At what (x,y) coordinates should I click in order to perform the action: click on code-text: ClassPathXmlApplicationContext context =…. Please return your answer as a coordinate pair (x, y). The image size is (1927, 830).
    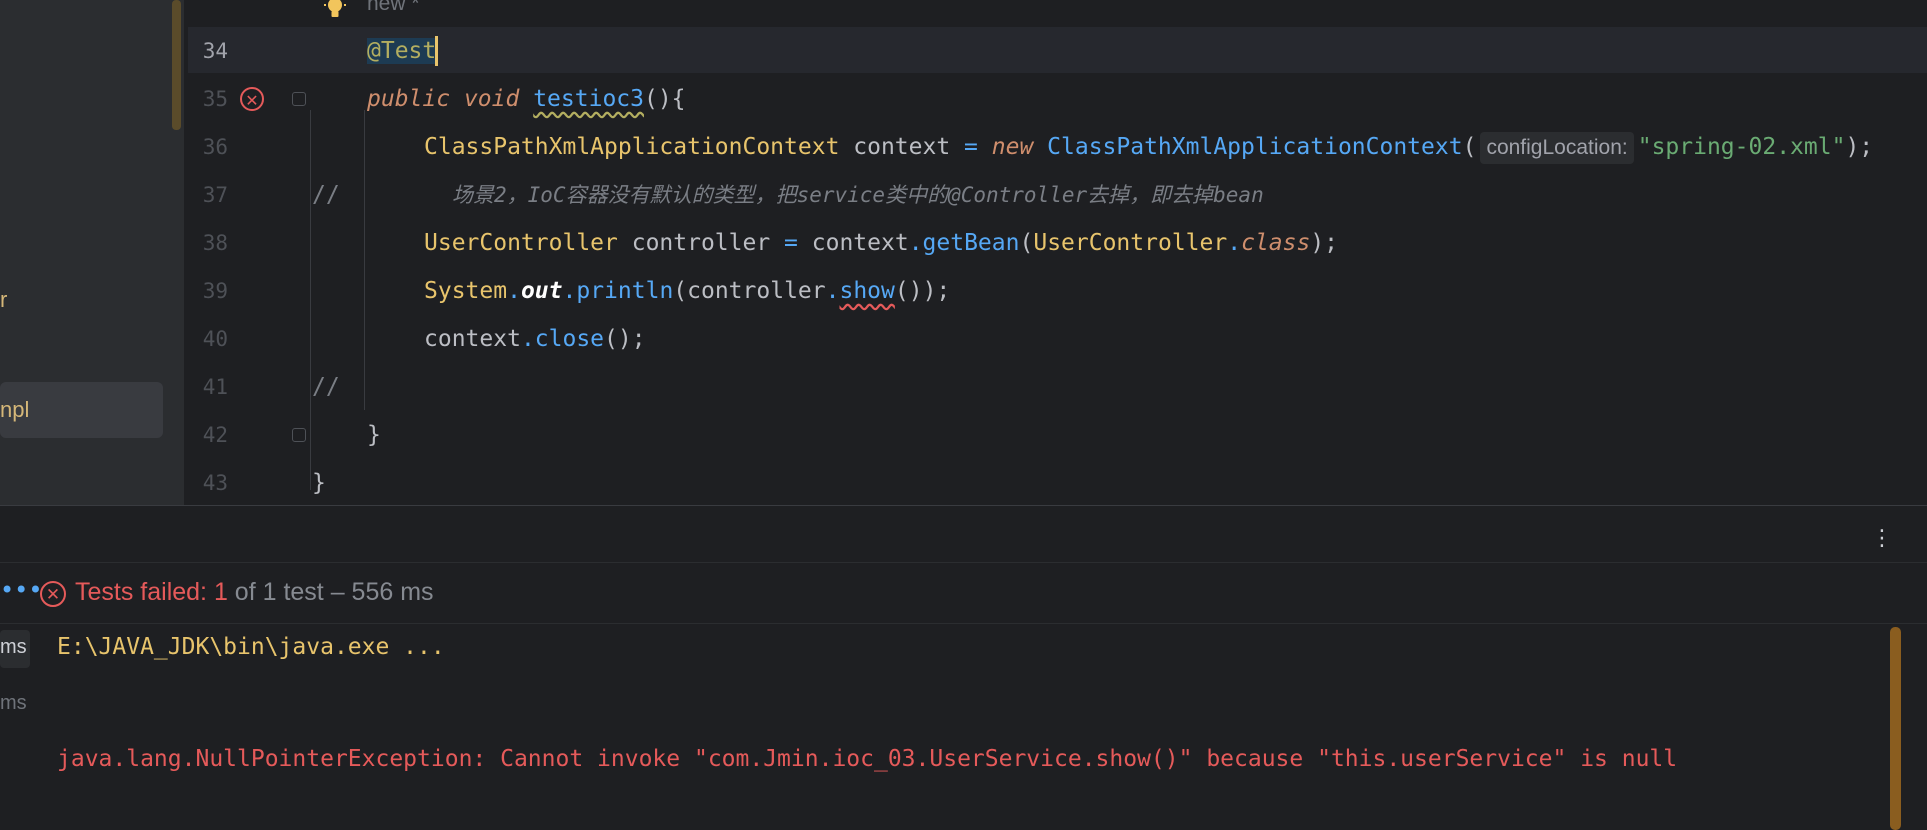
    Looking at the image, I should click on (1148, 147).